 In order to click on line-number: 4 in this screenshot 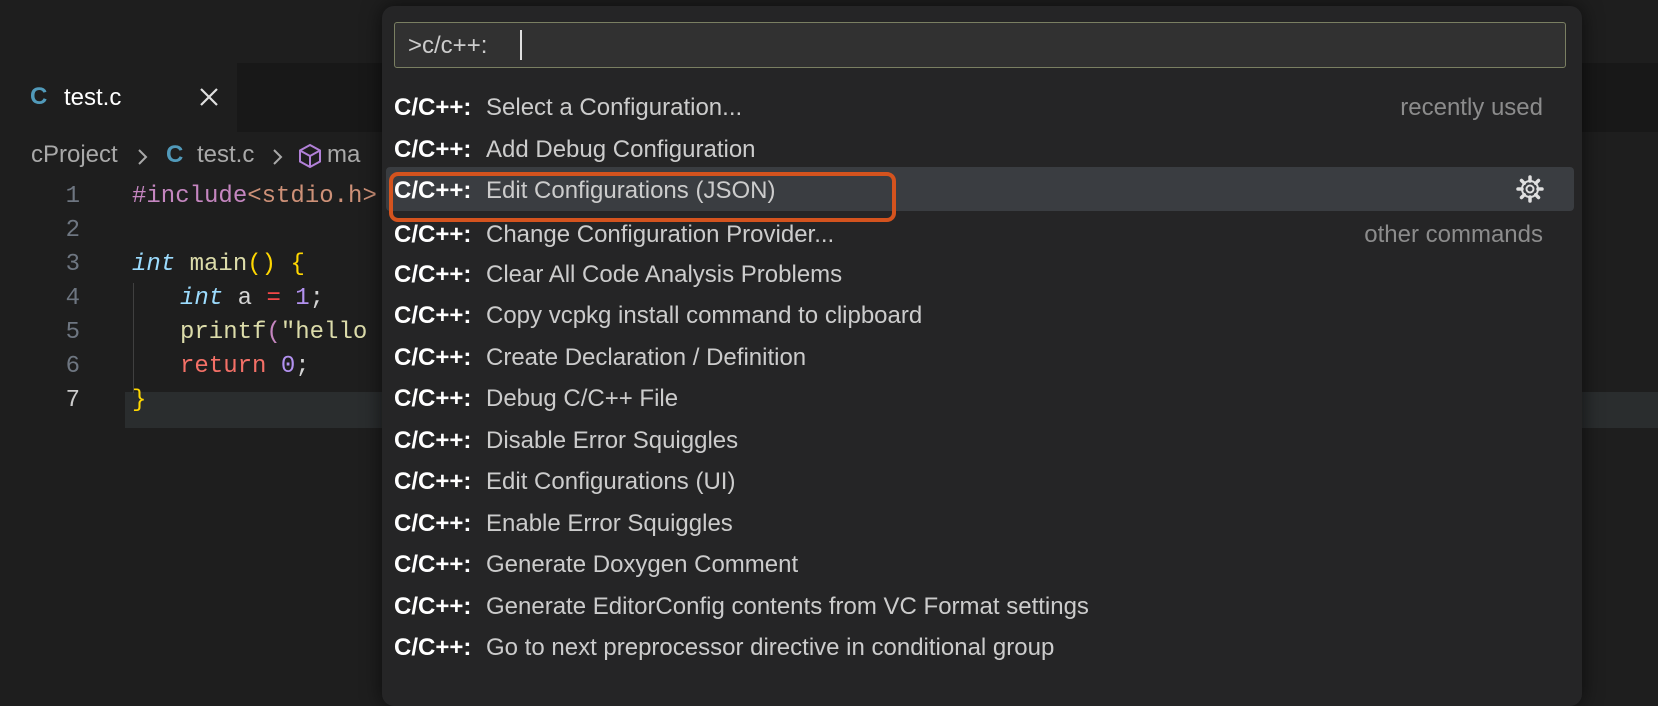, I will do `click(72, 298)`.